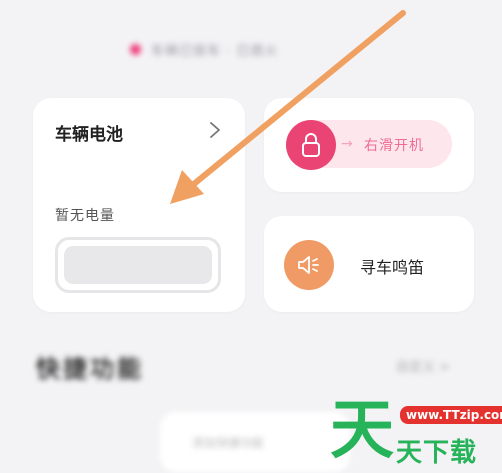 The height and width of the screenshot is (473, 502). Describe the element at coordinates (135, 49) in the screenshot. I see `status-dot` at that location.